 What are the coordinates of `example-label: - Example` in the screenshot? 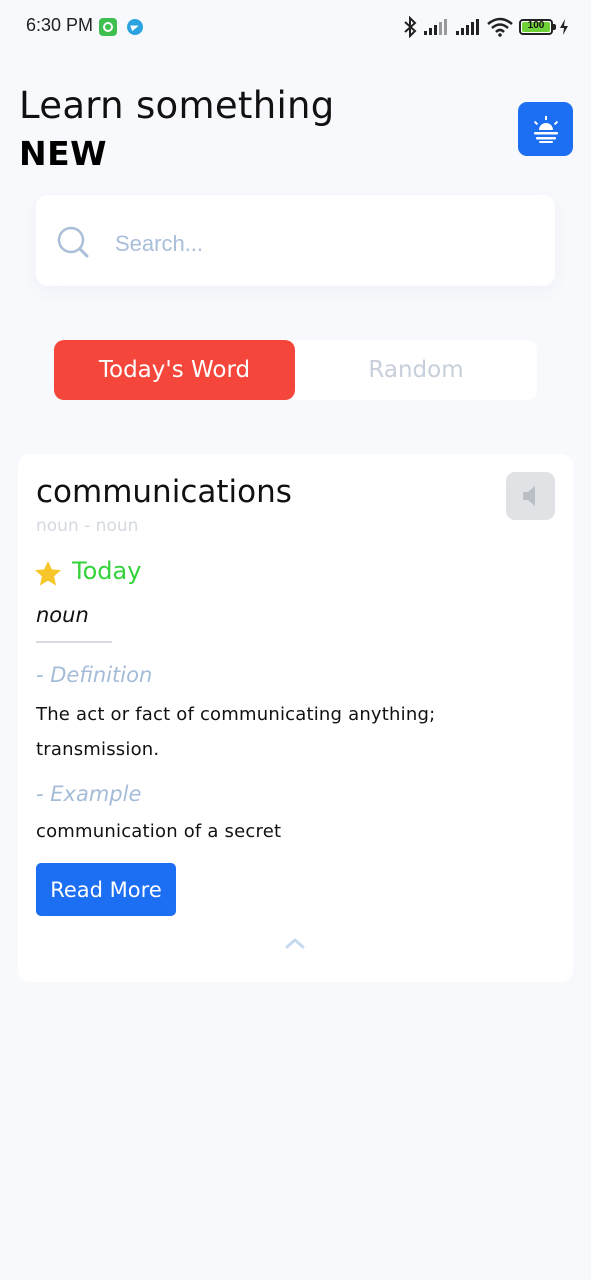 It's located at (89, 794).